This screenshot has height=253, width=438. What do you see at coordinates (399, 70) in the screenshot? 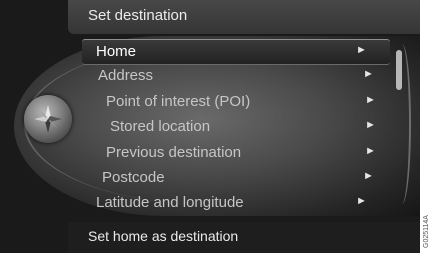
I see `scrollbar-thumb` at bounding box center [399, 70].